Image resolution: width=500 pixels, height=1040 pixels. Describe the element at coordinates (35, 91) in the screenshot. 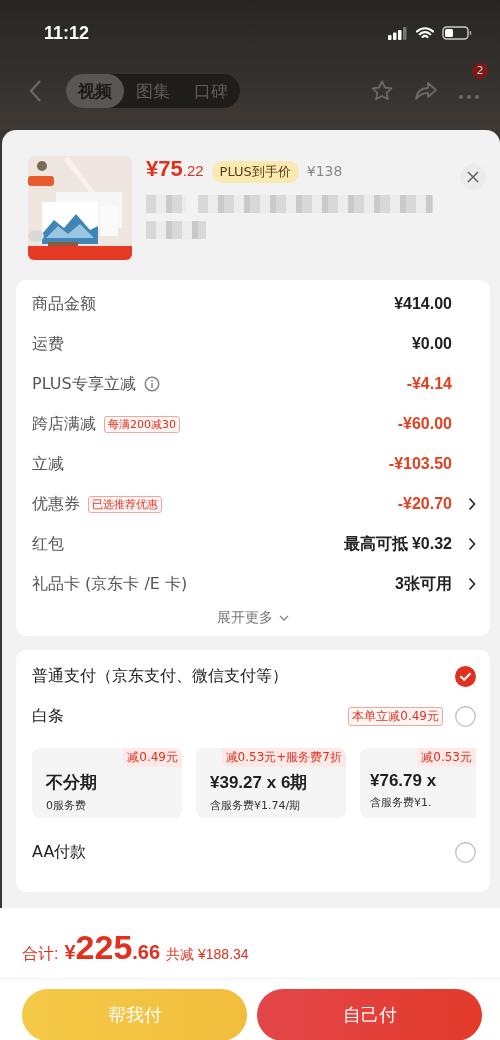

I see `back-icon` at that location.